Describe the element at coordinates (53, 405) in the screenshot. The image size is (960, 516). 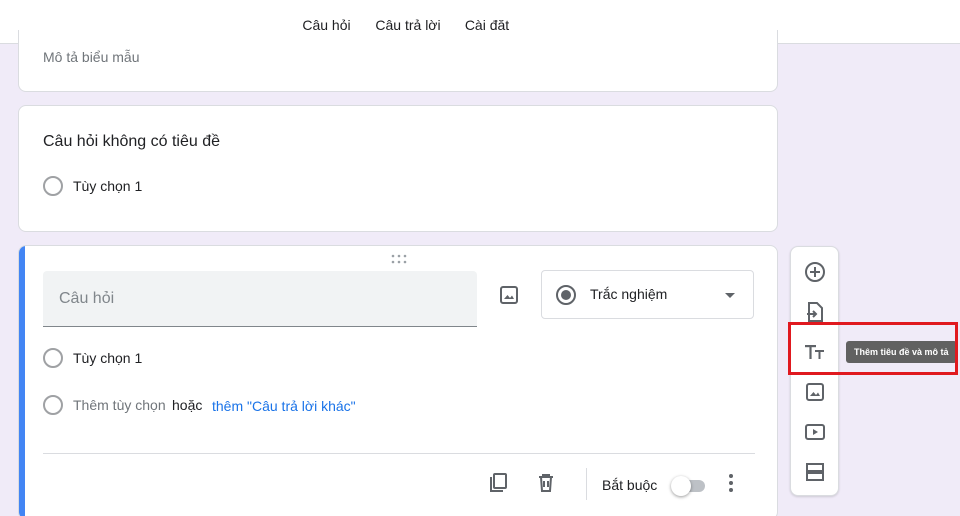
I see `radio-add-option-icon` at that location.